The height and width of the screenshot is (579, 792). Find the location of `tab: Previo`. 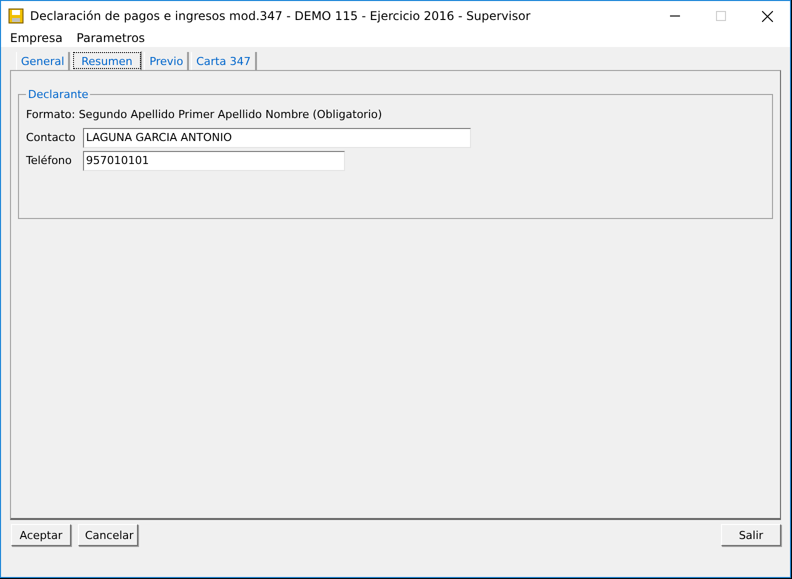

tab: Previo is located at coordinates (167, 61).